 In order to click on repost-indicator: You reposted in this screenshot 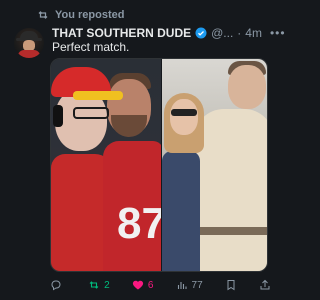, I will do `click(80, 15)`.